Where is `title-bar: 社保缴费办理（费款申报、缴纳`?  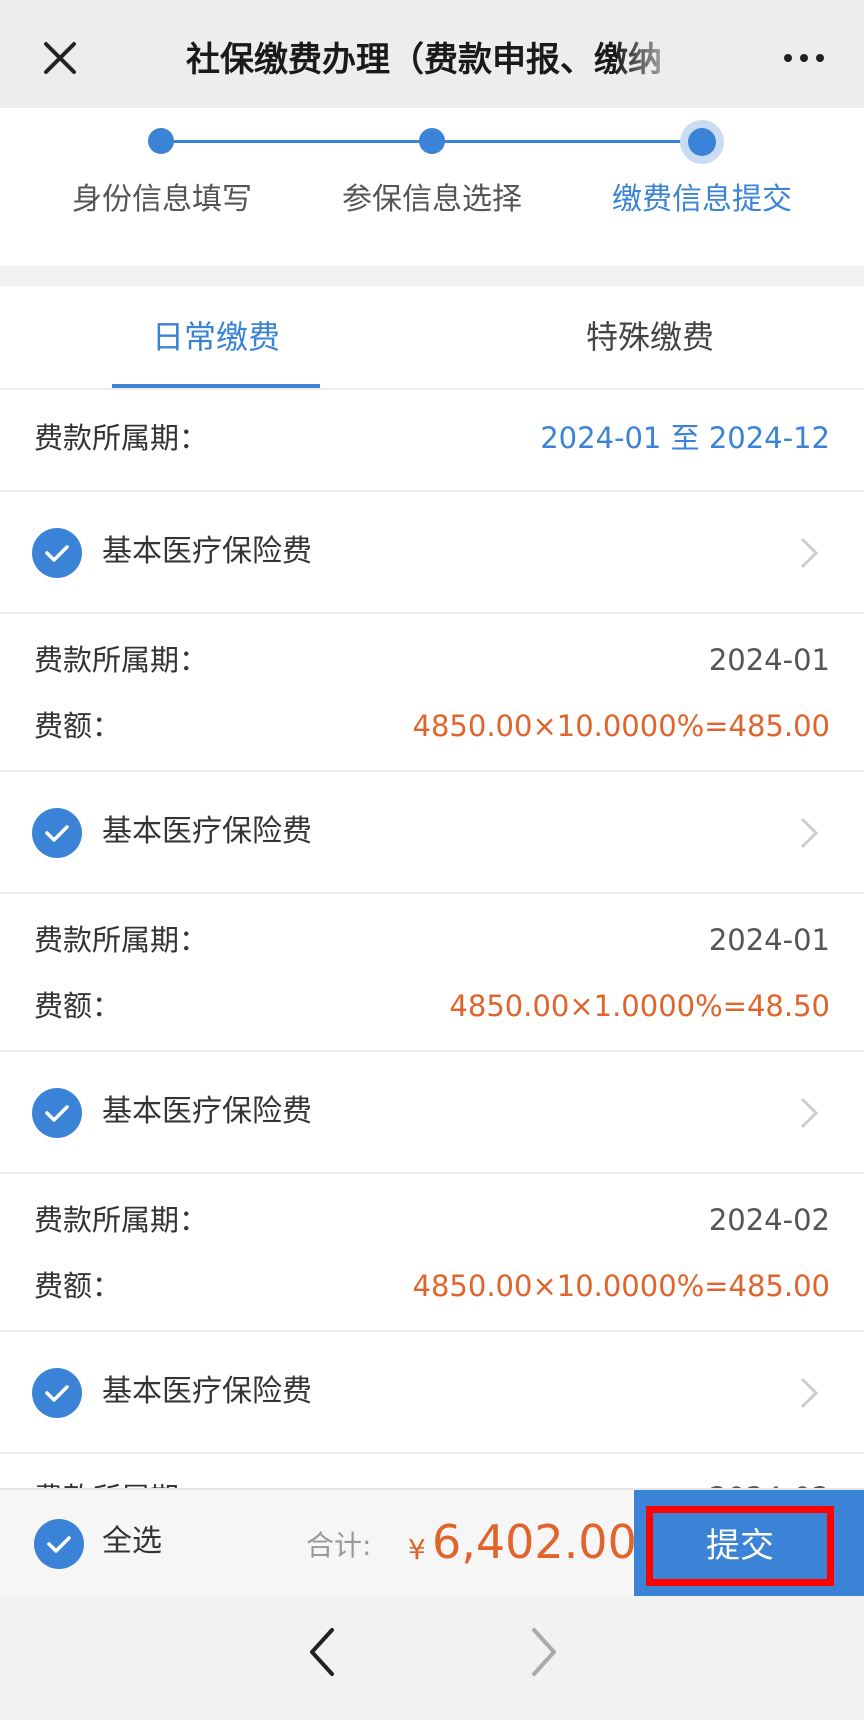 title-bar: 社保缴费办理（费款申报、缴纳 is located at coordinates (432, 54).